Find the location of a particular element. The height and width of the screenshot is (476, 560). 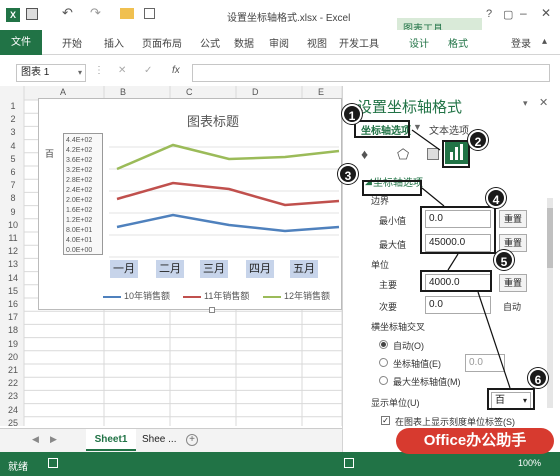

legend-entry: 12年销售额 is located at coordinates (296, 295).